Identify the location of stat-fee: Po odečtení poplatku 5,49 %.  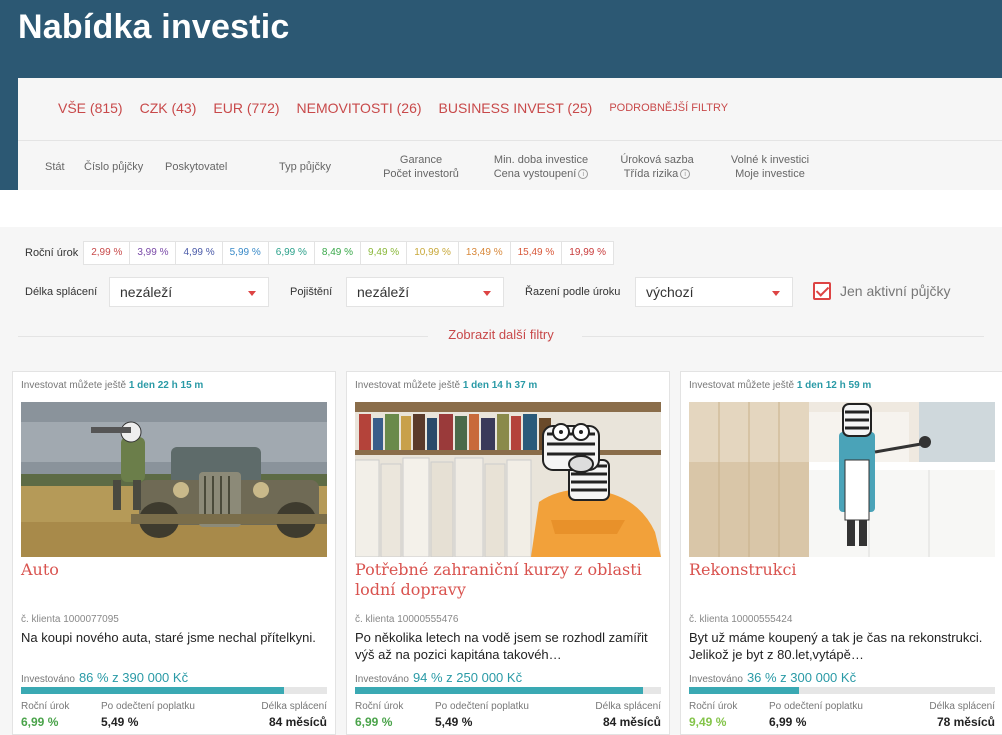
(482, 715).